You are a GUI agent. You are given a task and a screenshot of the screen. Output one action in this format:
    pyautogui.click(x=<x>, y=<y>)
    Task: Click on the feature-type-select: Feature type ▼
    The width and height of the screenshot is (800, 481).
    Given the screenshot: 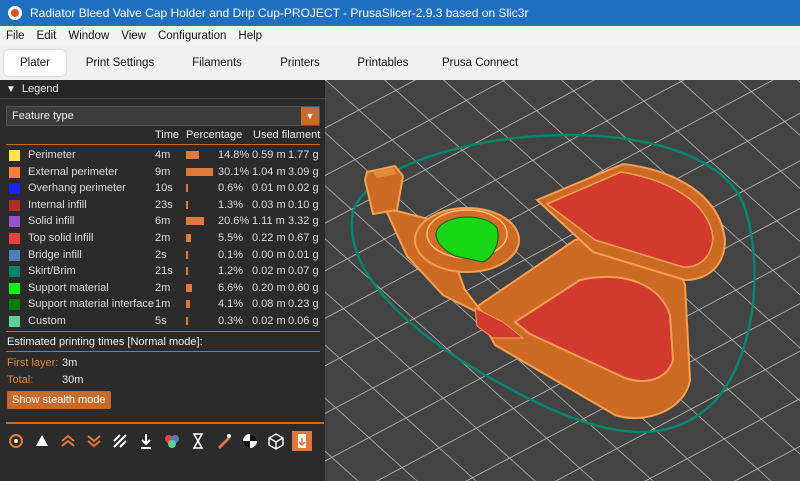 What is the action you would take?
    pyautogui.click(x=163, y=116)
    